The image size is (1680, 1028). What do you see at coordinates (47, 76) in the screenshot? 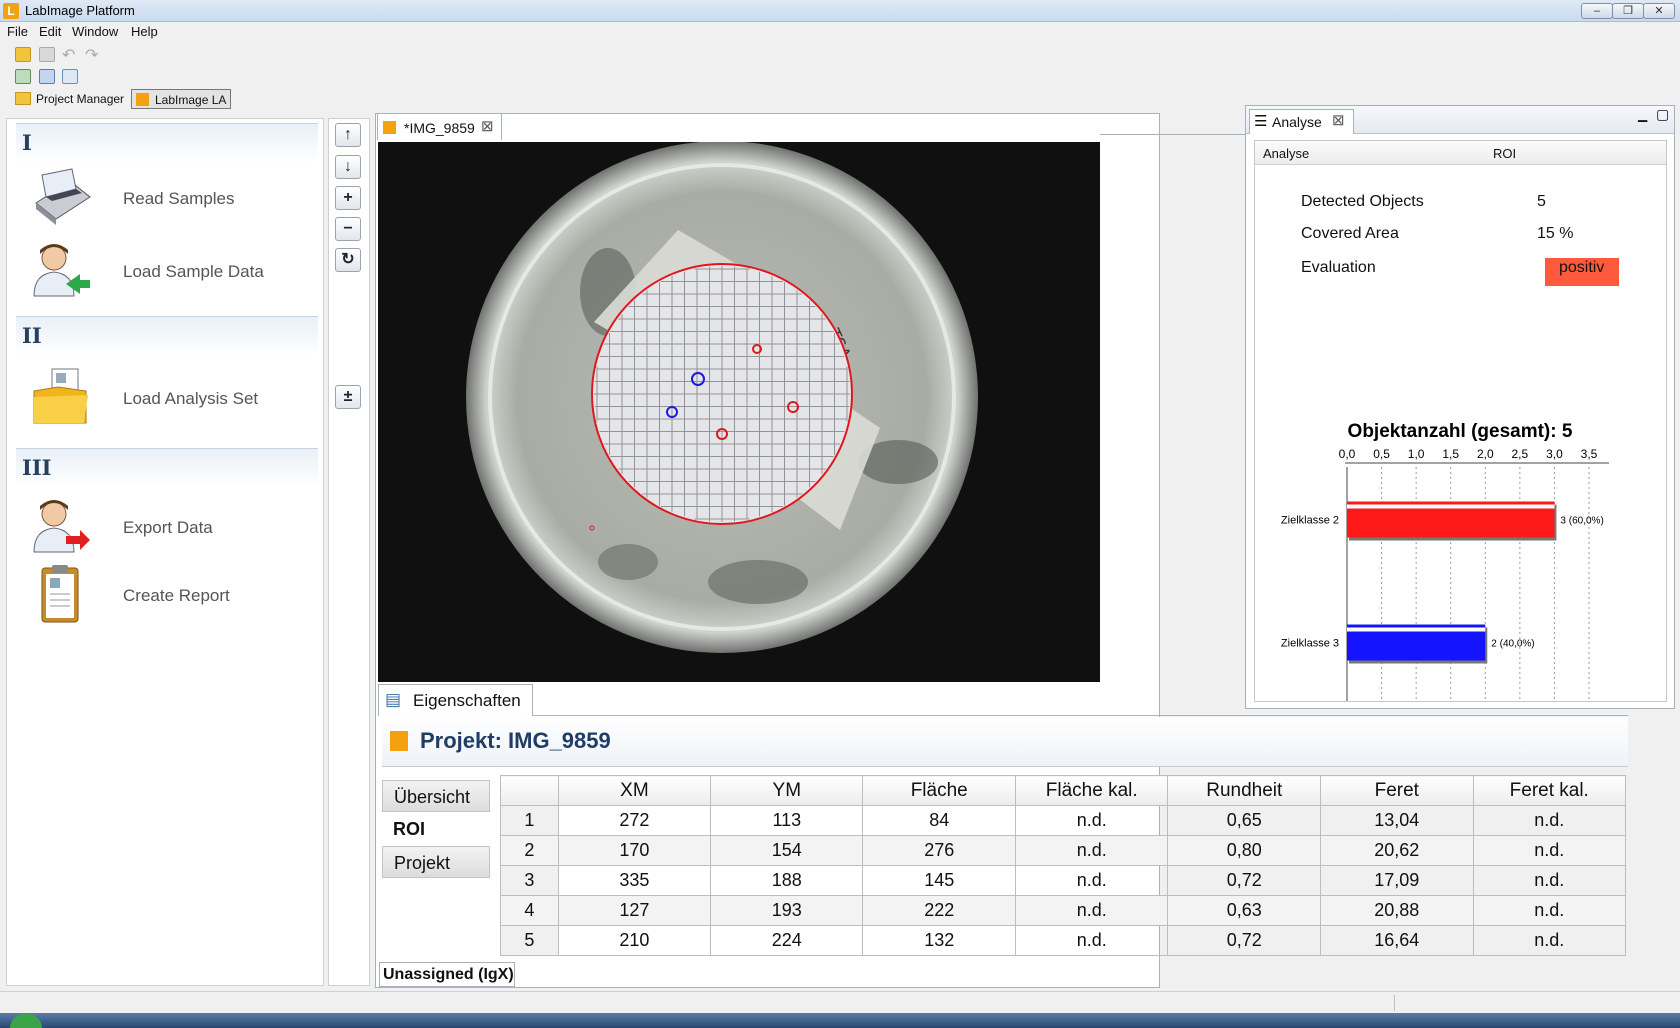
I see `copy-images-icon` at bounding box center [47, 76].